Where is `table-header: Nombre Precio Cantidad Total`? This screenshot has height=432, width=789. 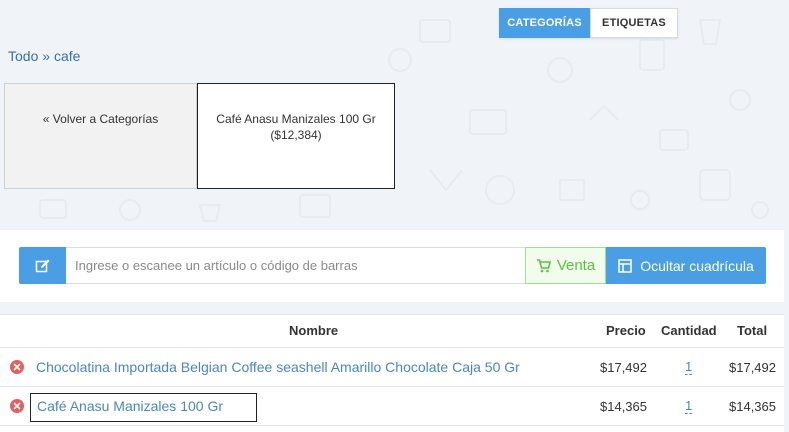 table-header: Nombre Precio Cantidad Total is located at coordinates (392, 331).